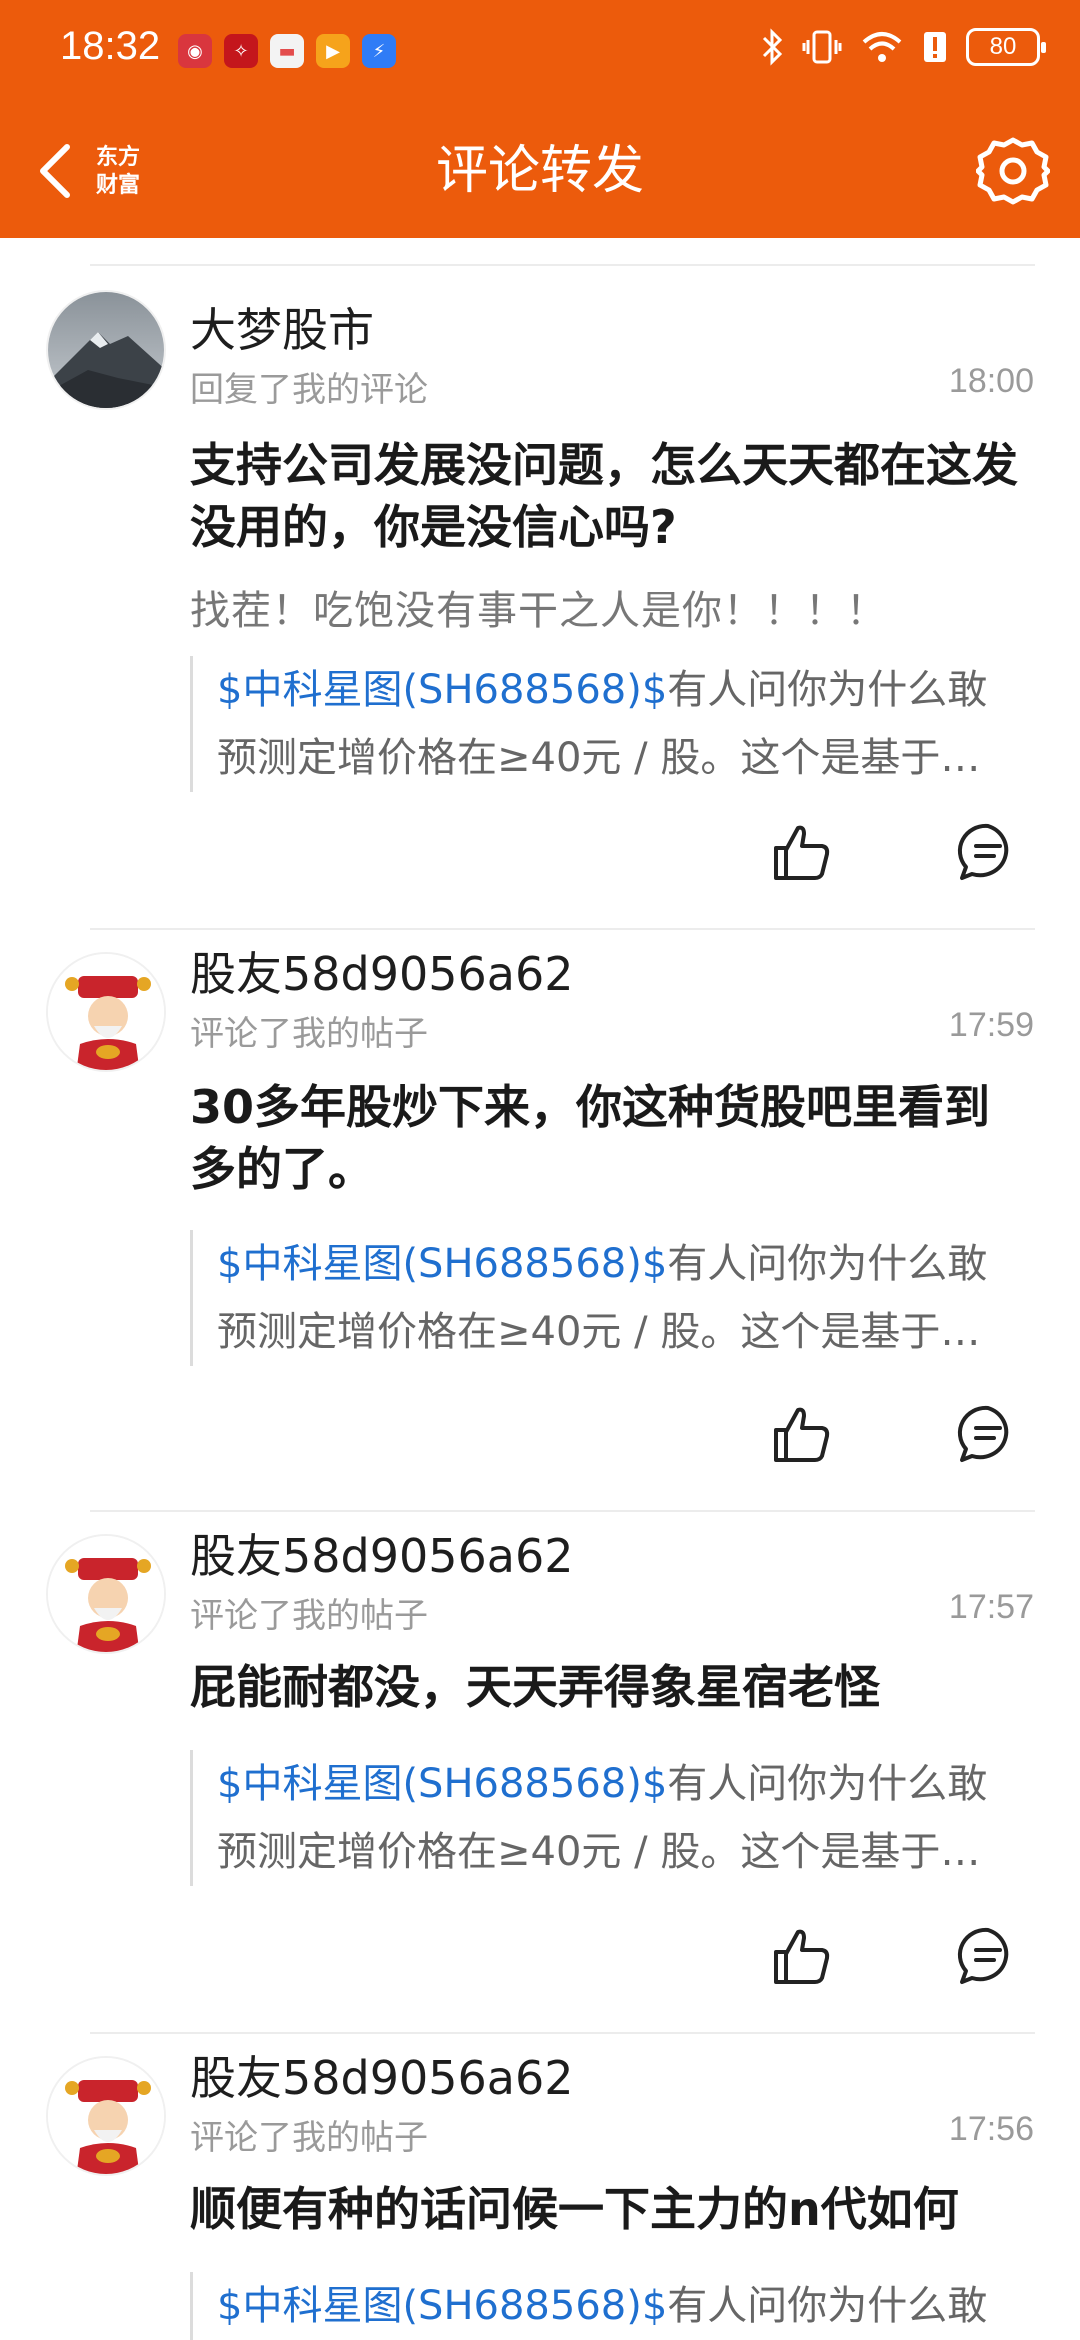  I want to click on username: 大梦股市, so click(282, 327).